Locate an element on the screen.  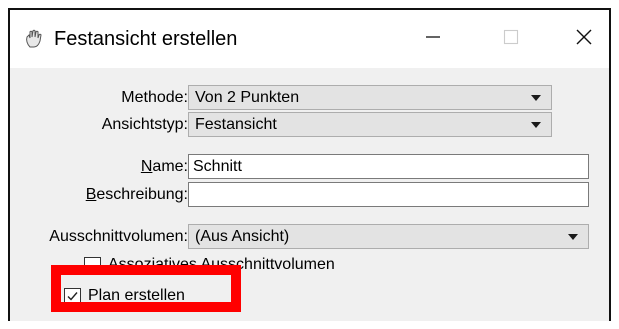
maximize-button is located at coordinates (511, 39).